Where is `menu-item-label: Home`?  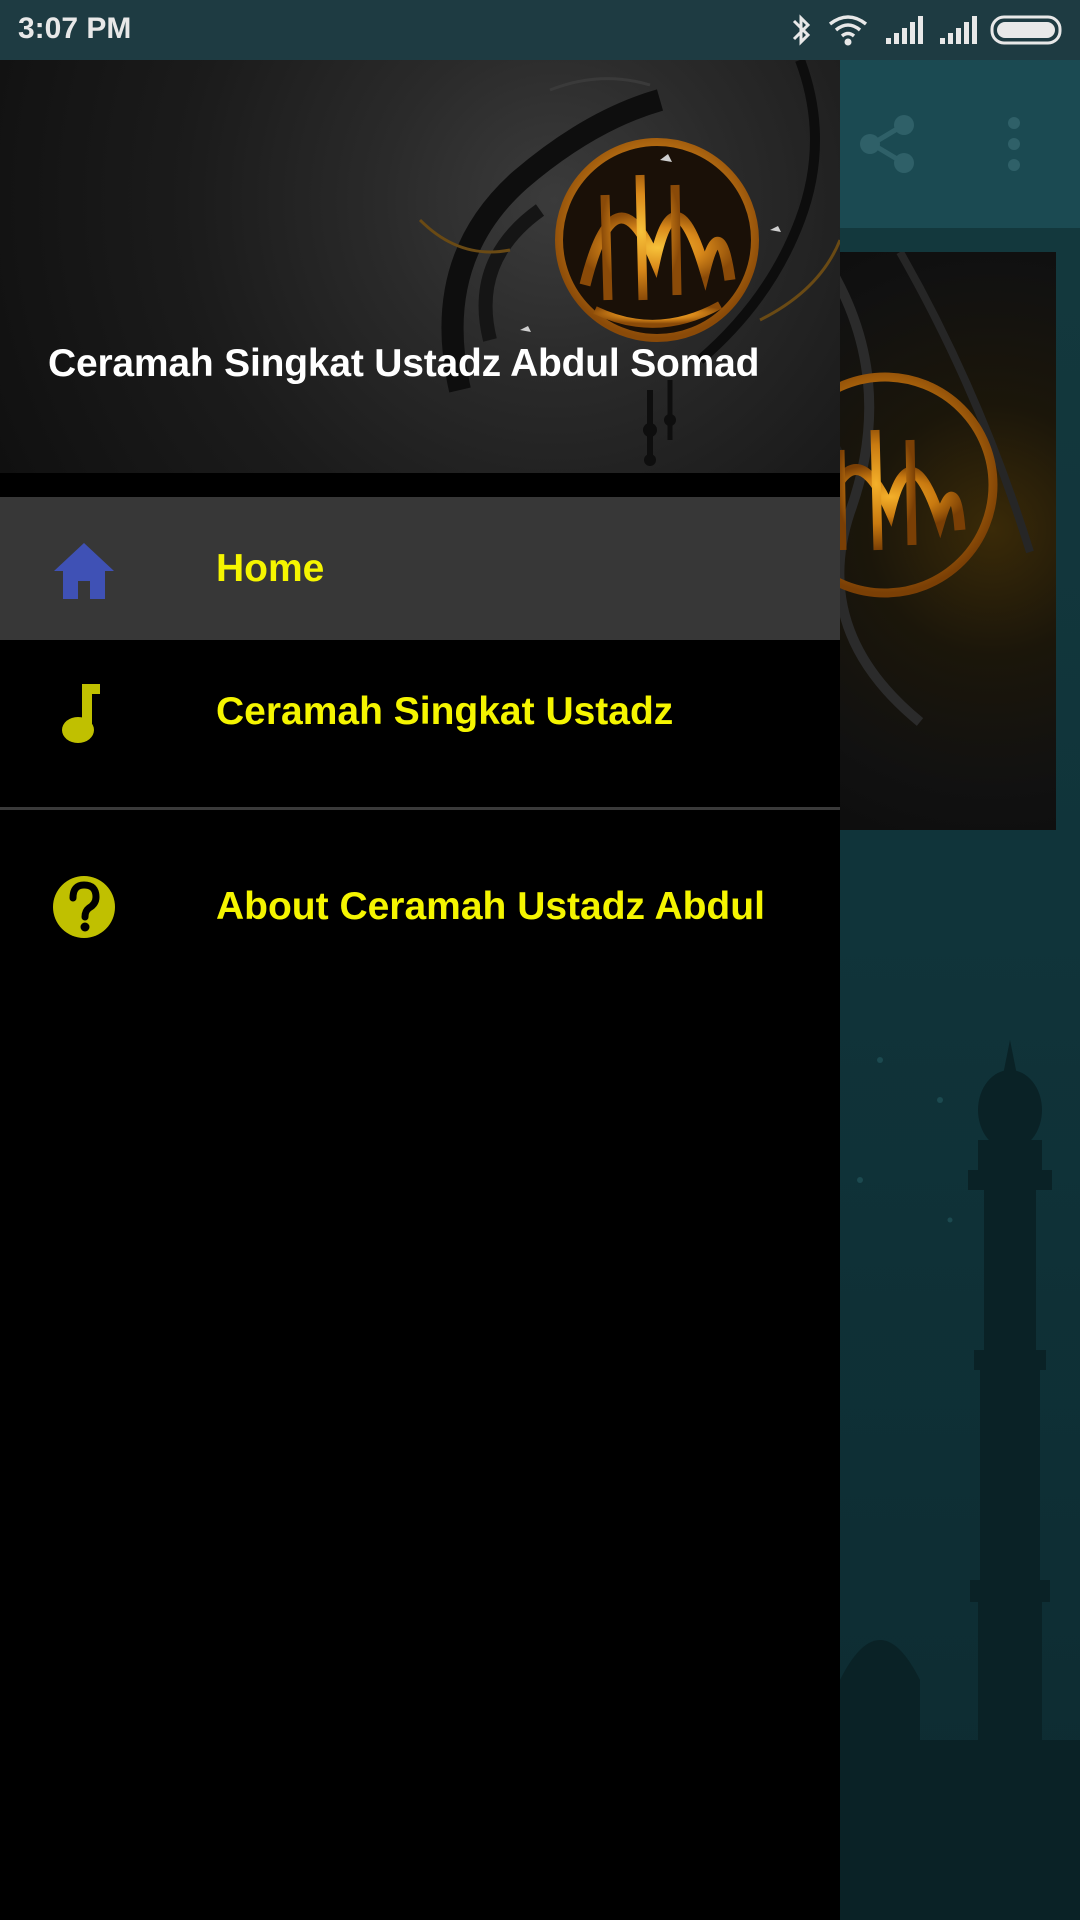
menu-item-label: Home is located at coordinates (270, 568).